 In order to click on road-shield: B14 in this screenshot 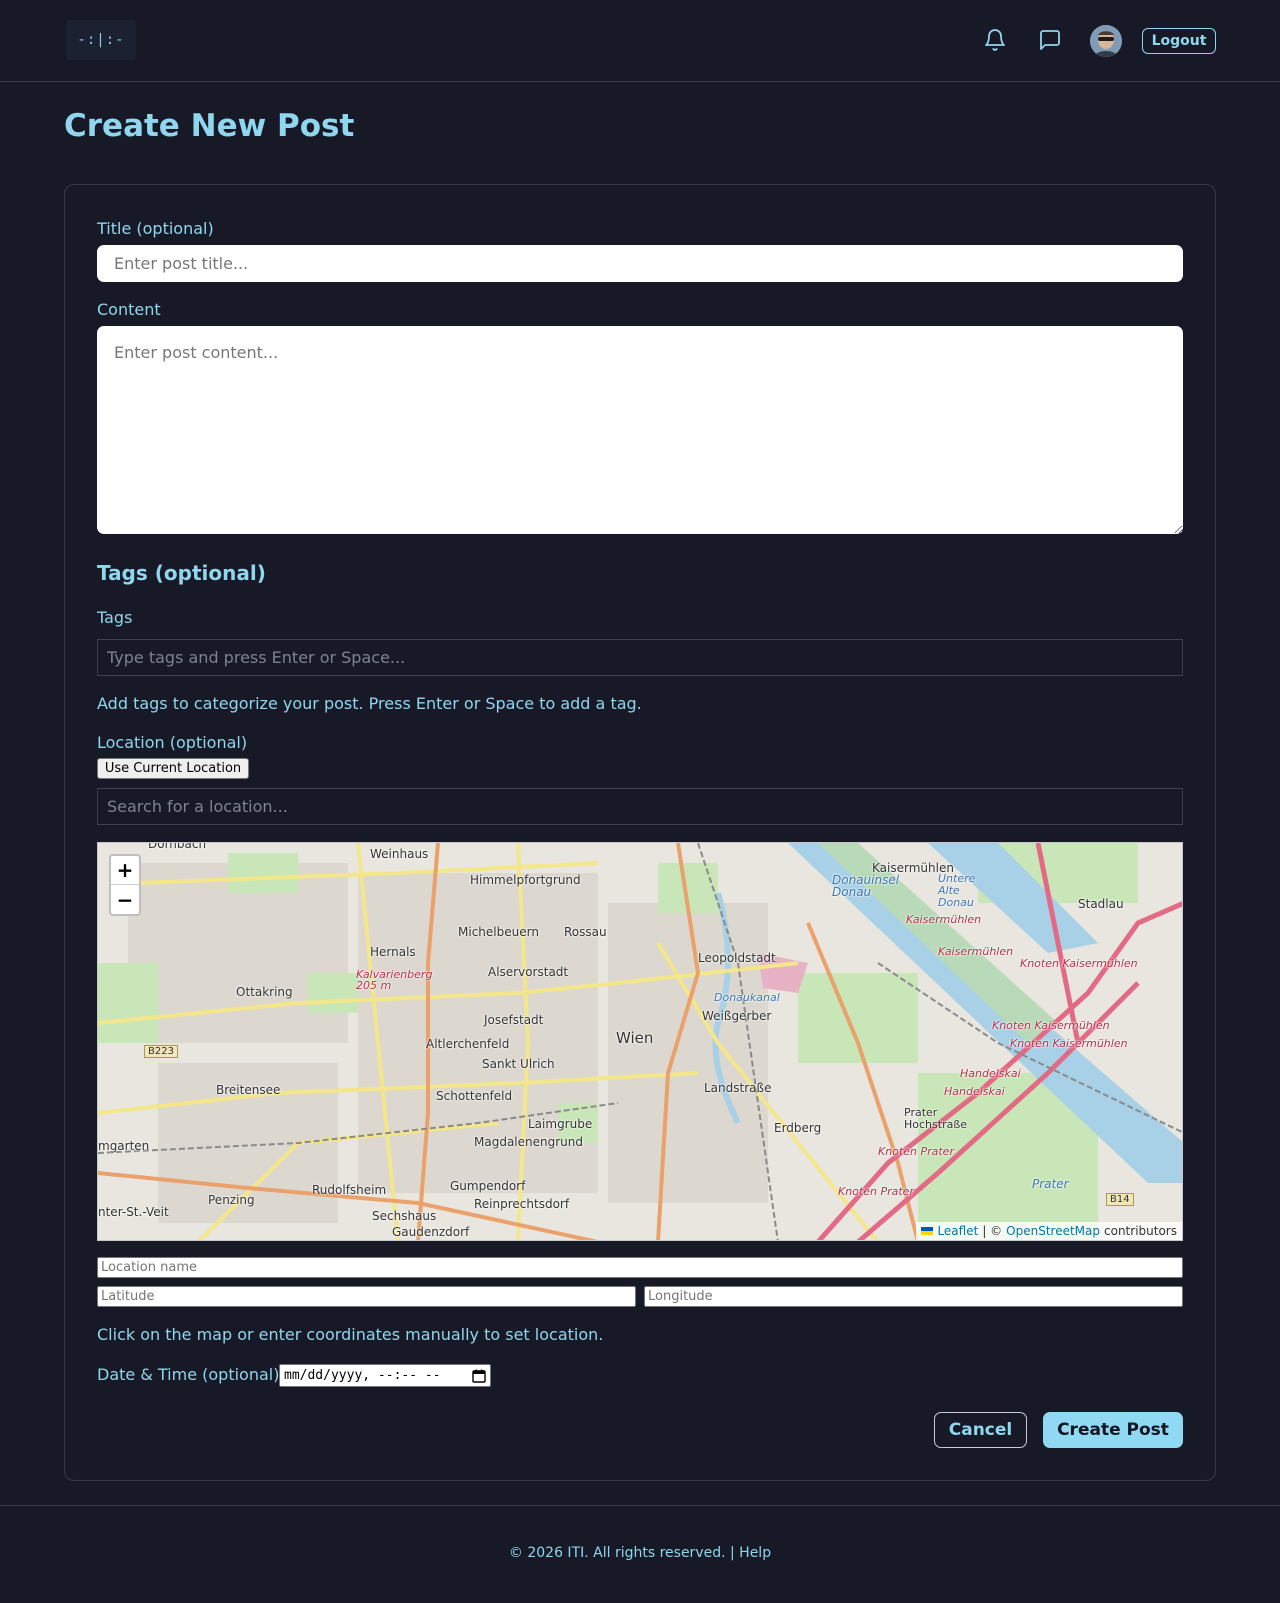, I will do `click(1120, 1199)`.